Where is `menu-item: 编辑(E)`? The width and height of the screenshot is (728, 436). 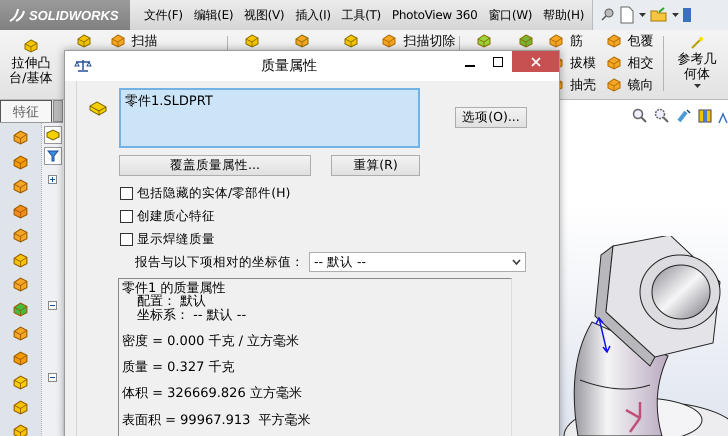
menu-item: 编辑(E) is located at coordinates (214, 15).